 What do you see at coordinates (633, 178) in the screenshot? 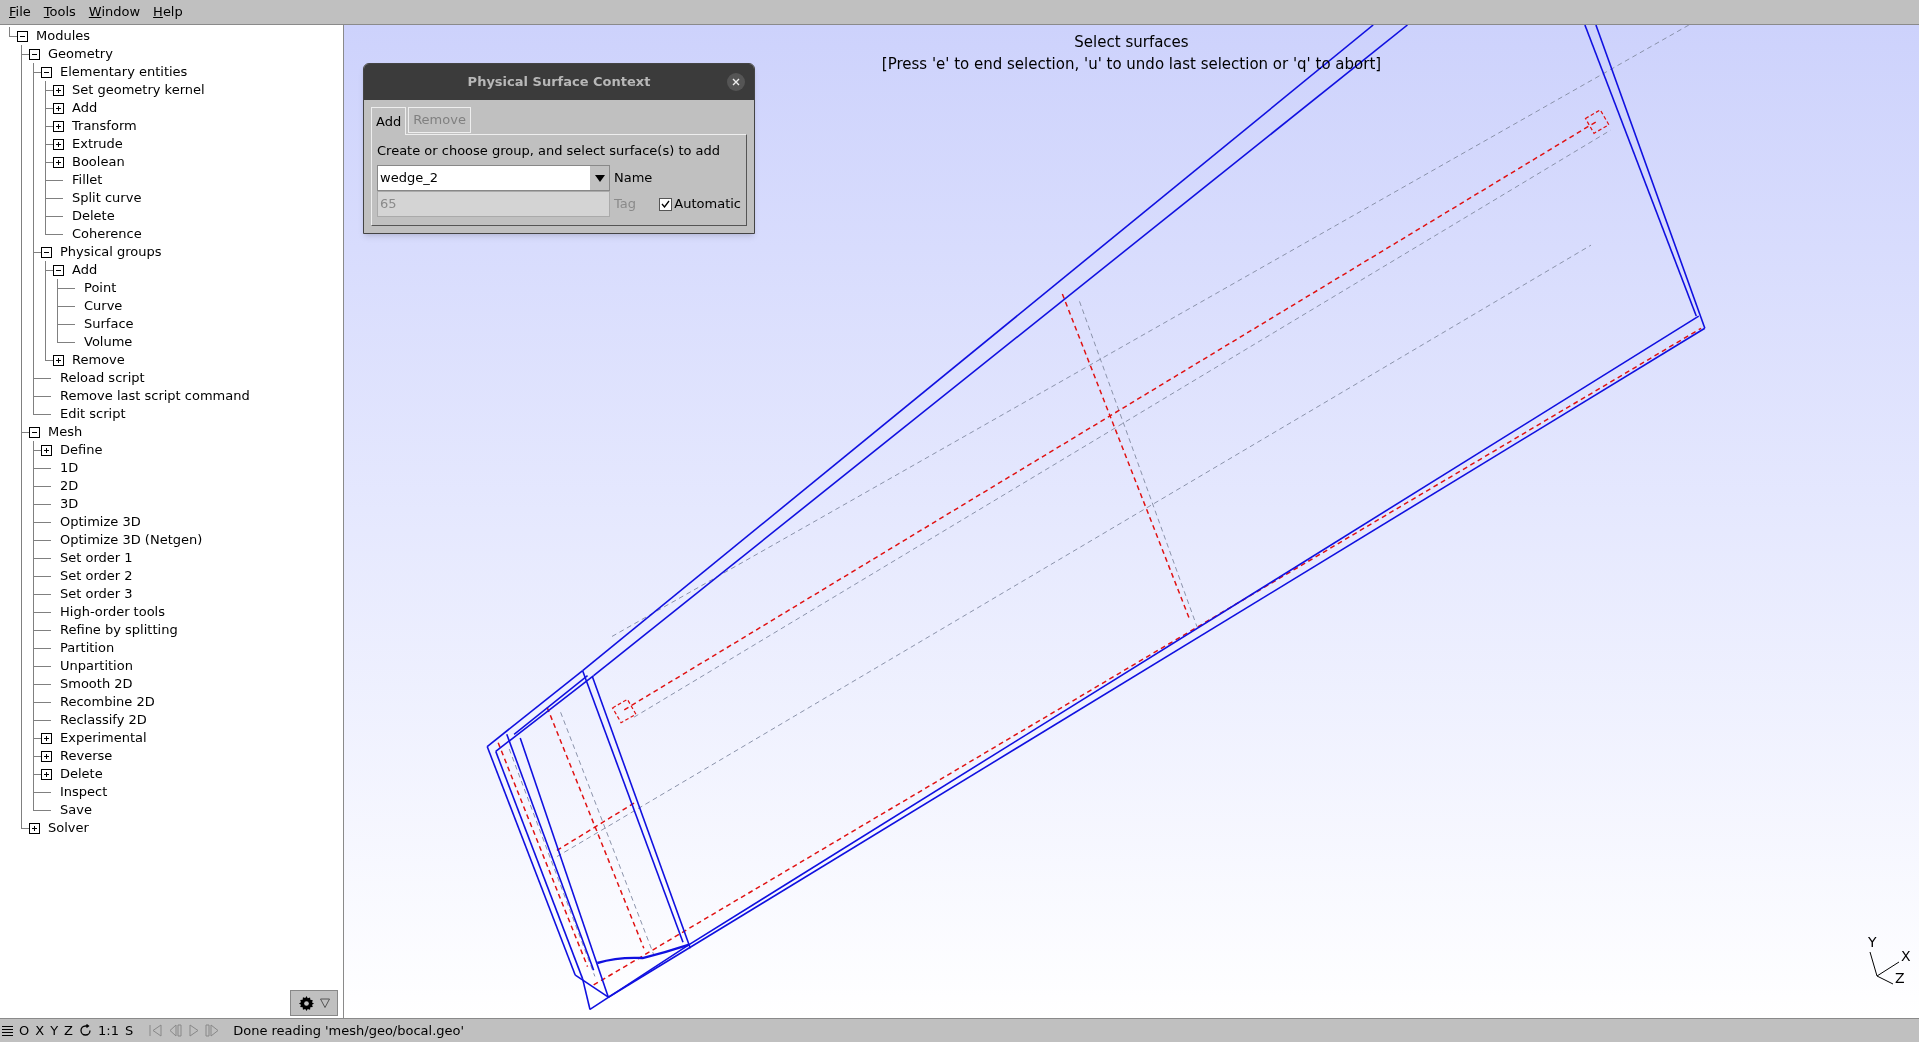
I see `field-label: Name` at bounding box center [633, 178].